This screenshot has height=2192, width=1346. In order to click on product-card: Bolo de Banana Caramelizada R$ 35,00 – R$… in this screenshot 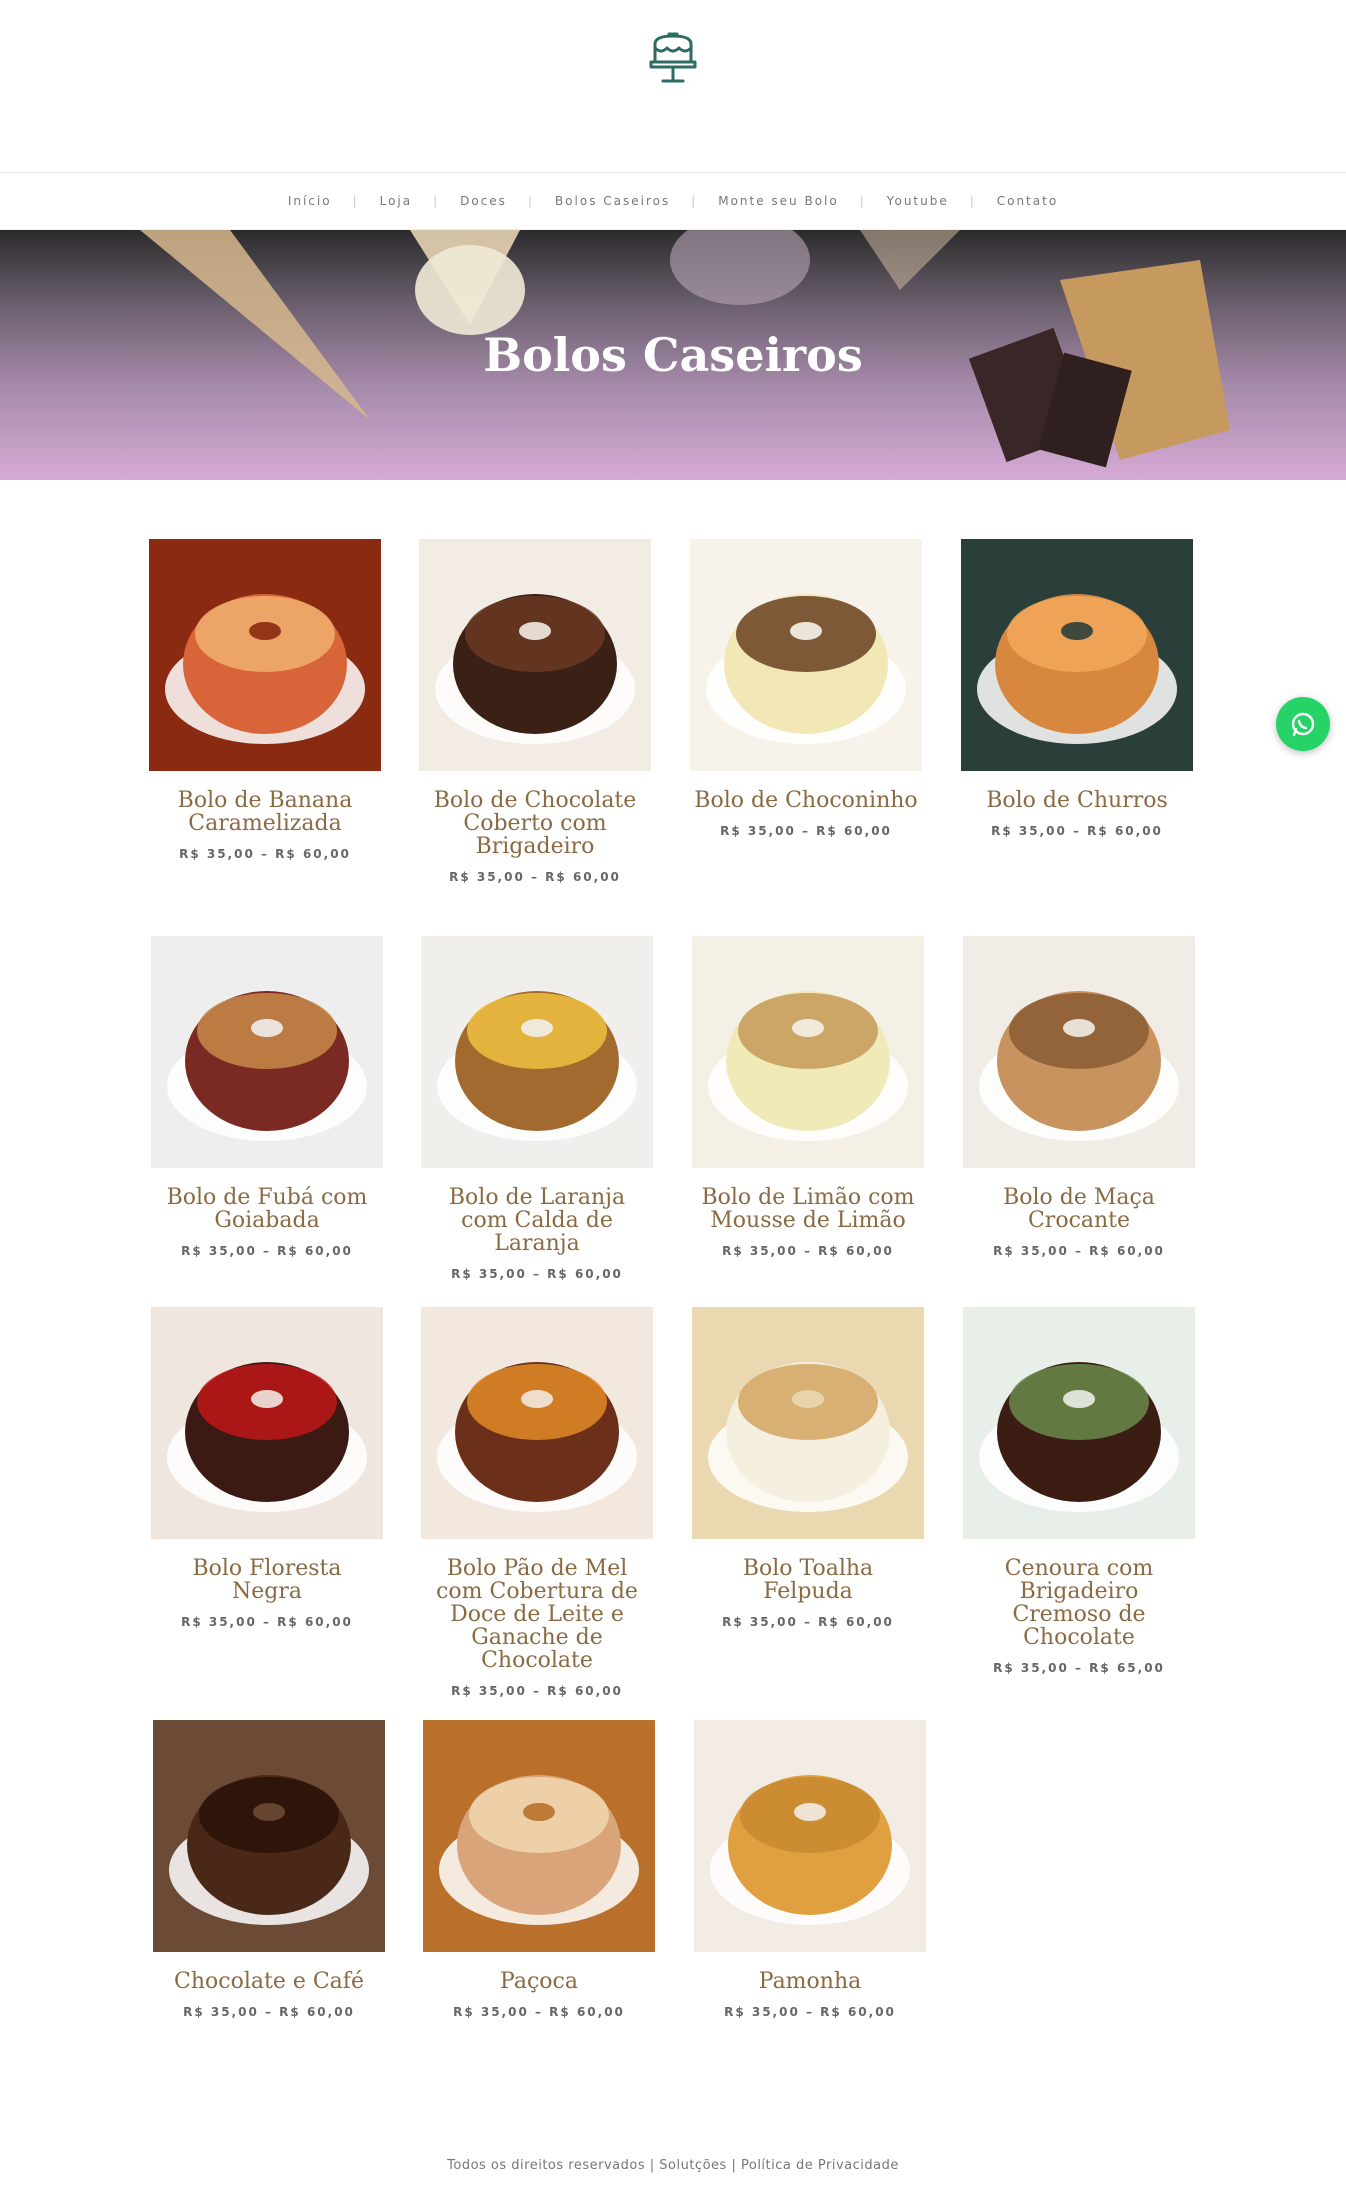, I will do `click(265, 700)`.